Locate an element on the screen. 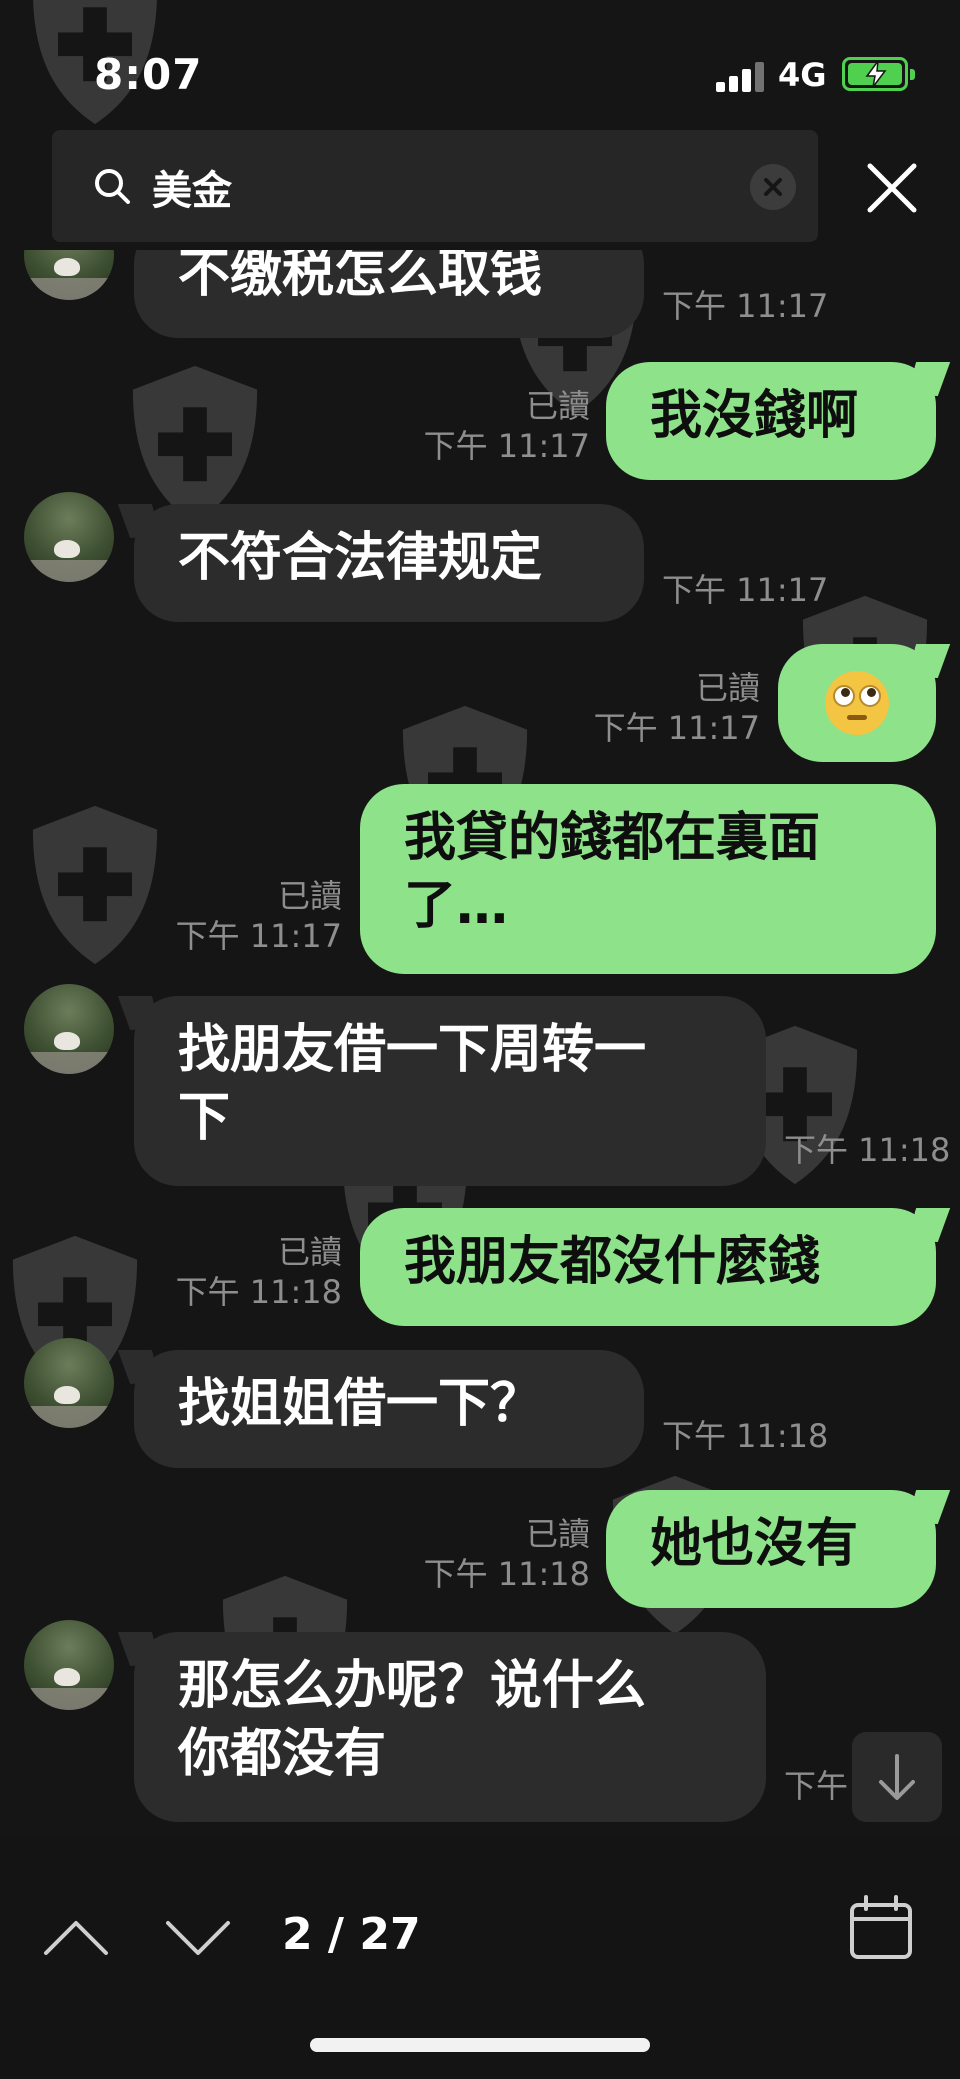 Image resolution: width=960 pixels, height=2079 pixels. battery-charging-icon is located at coordinates (878, 74).